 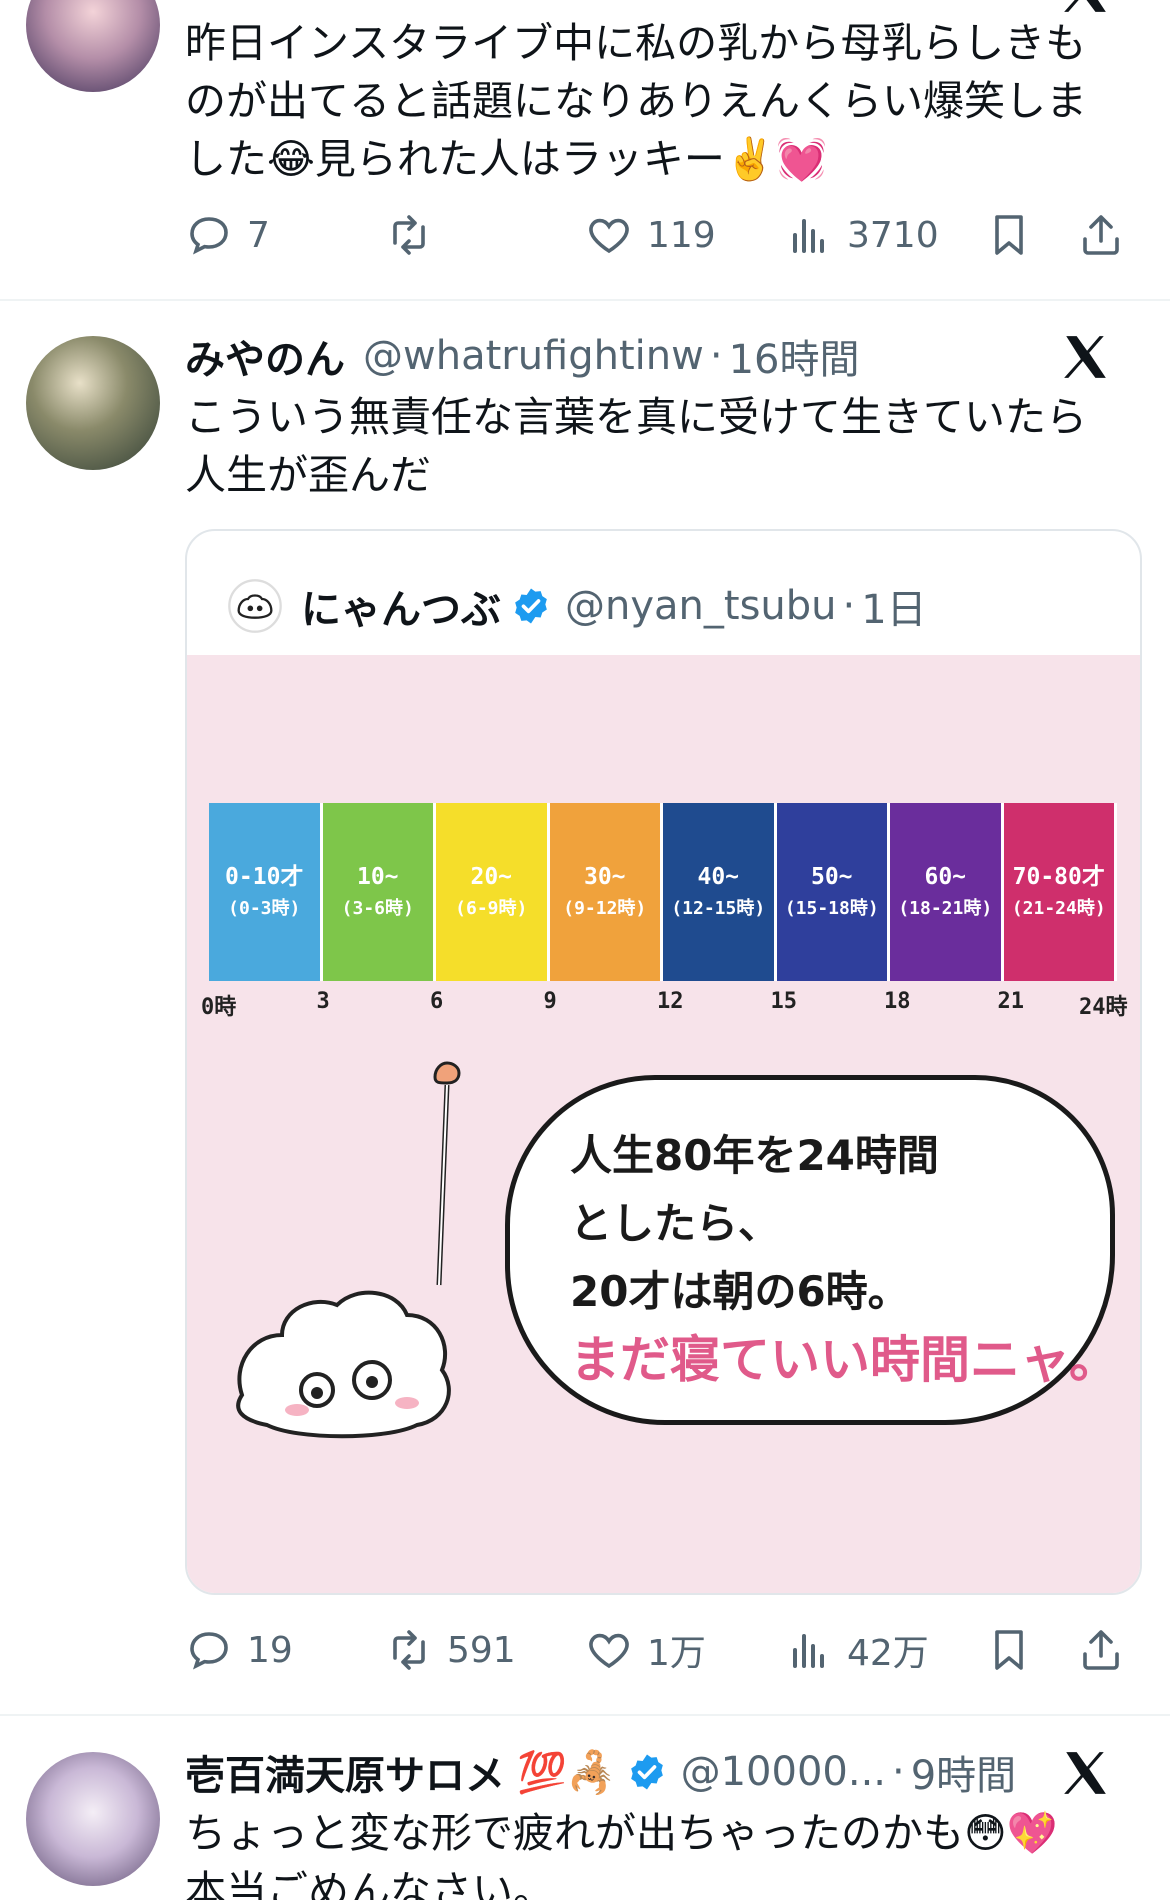 I want to click on tweet-actions: 19 591 1万 42万, so click(x=662, y=1650).